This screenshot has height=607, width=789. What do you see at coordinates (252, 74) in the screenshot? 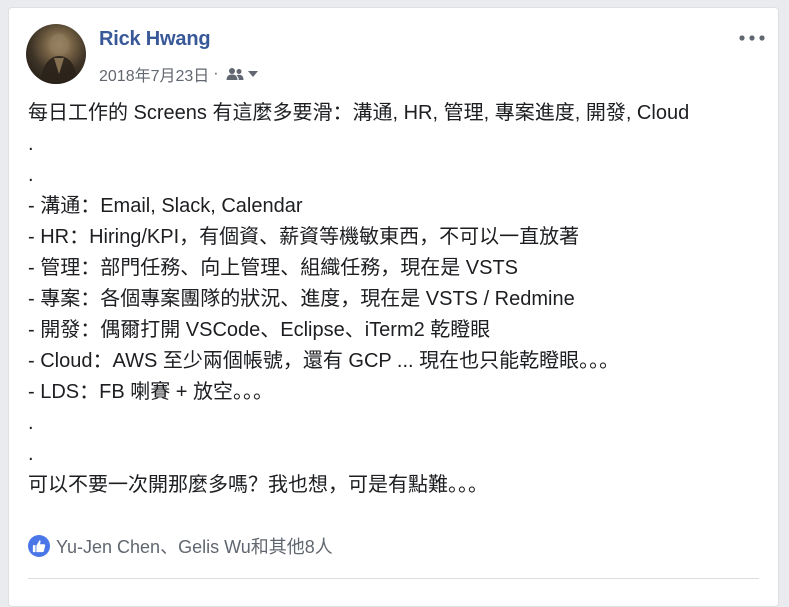
I see `chevron-down-icon` at bounding box center [252, 74].